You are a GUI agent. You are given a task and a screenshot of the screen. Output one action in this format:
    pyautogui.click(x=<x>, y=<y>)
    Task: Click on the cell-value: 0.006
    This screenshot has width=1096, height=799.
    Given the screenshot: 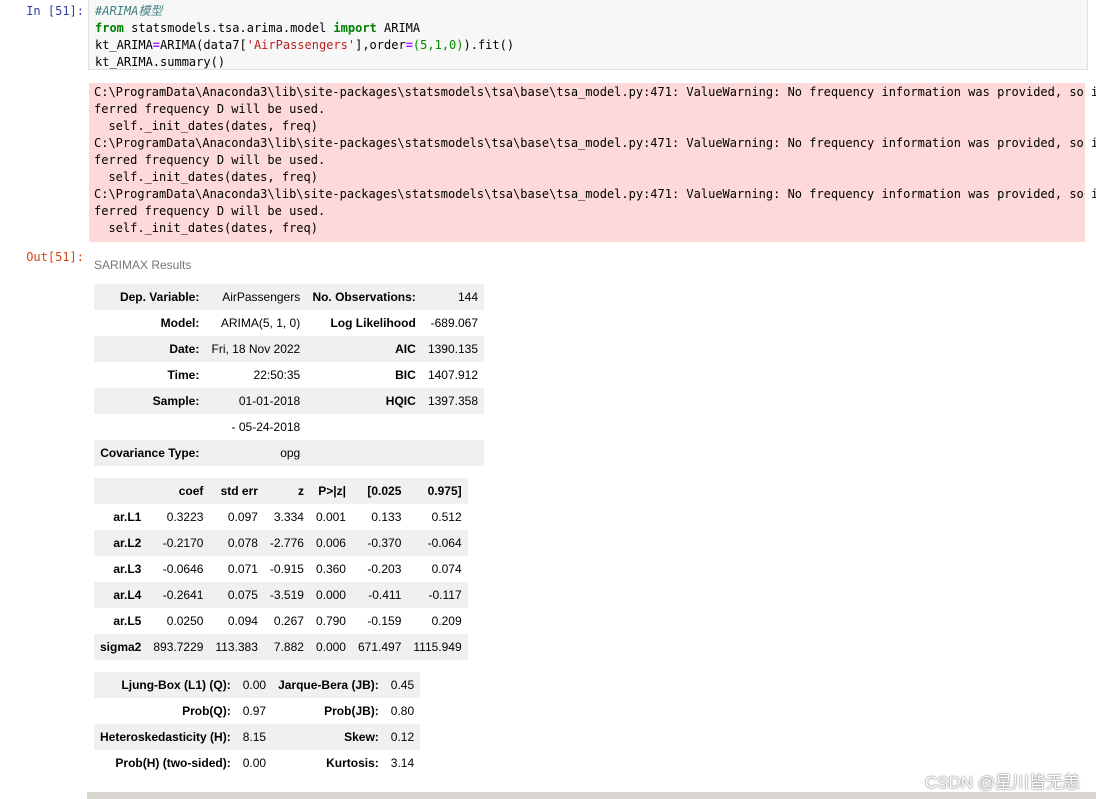 What is the action you would take?
    pyautogui.click(x=330, y=543)
    